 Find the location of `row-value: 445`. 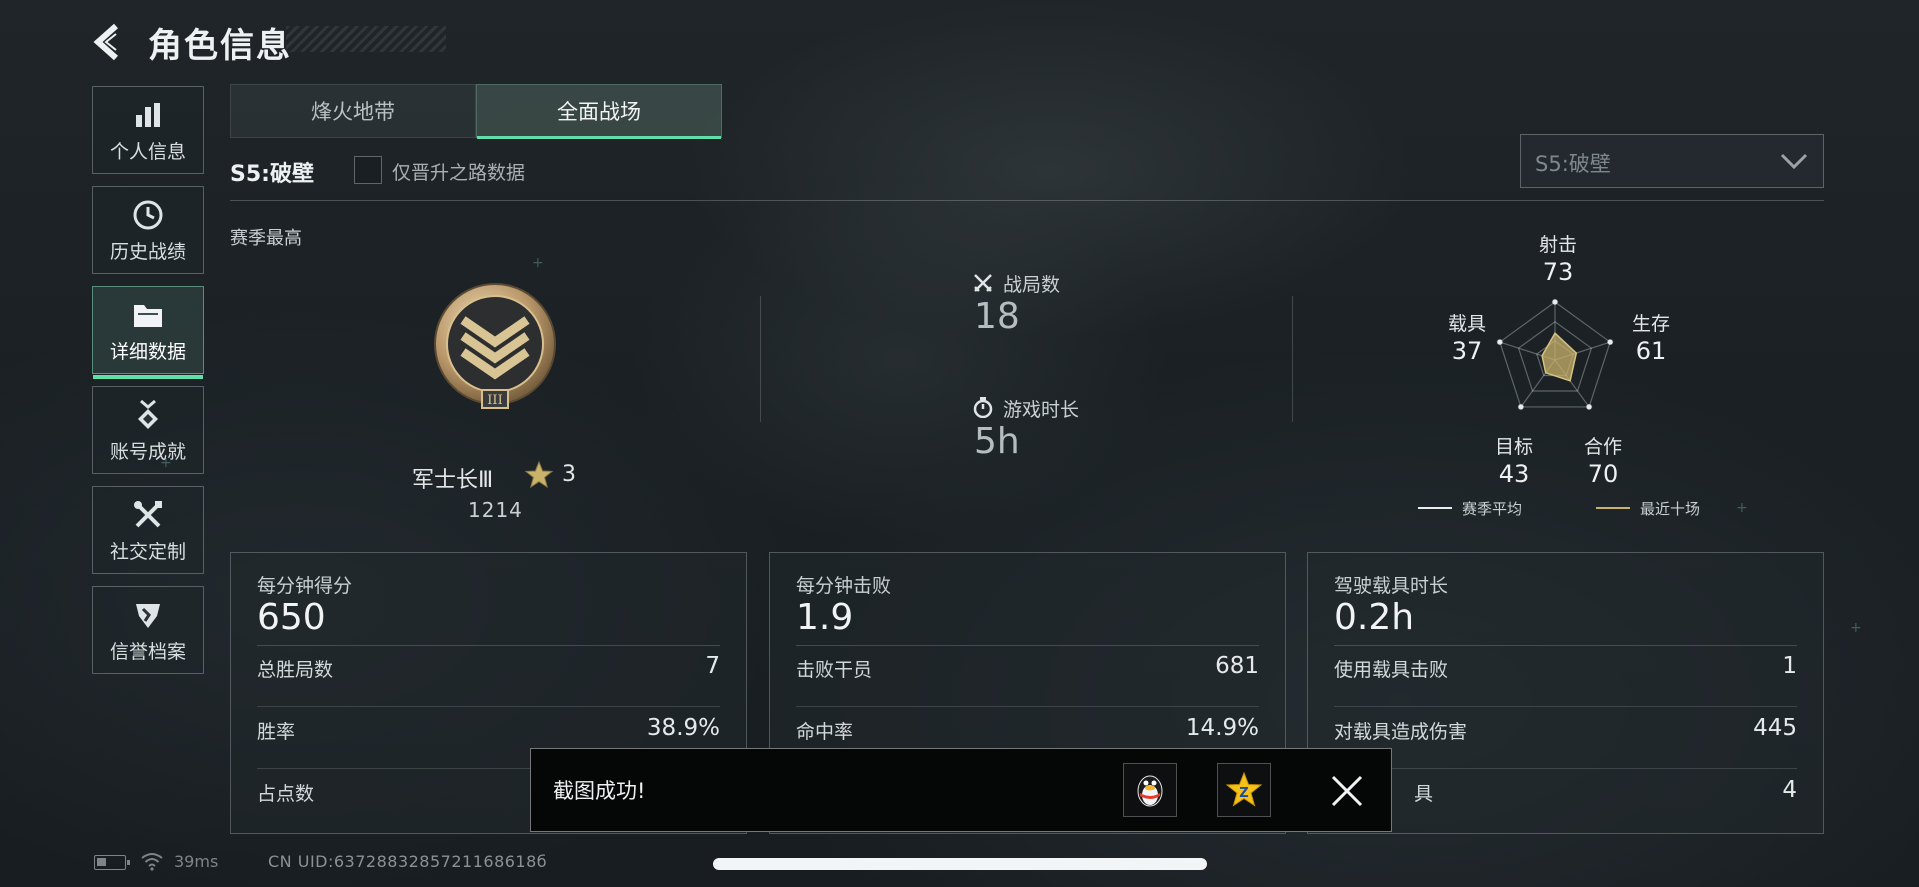

row-value: 445 is located at coordinates (1775, 728).